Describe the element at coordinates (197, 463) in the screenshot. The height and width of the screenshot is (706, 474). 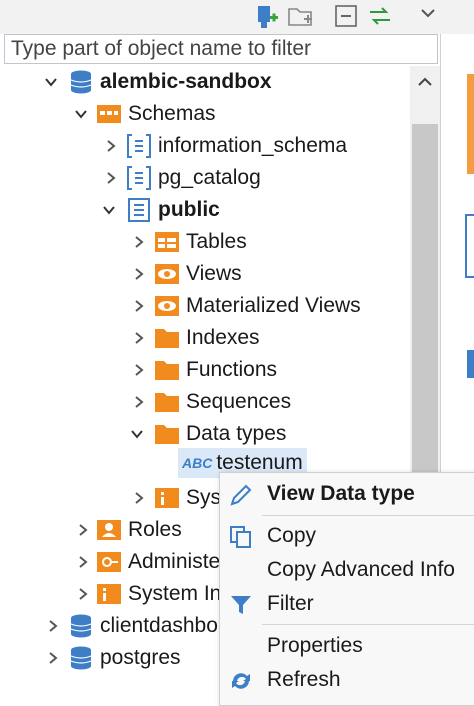
I see `abc-datatype-icon: ABC` at that location.